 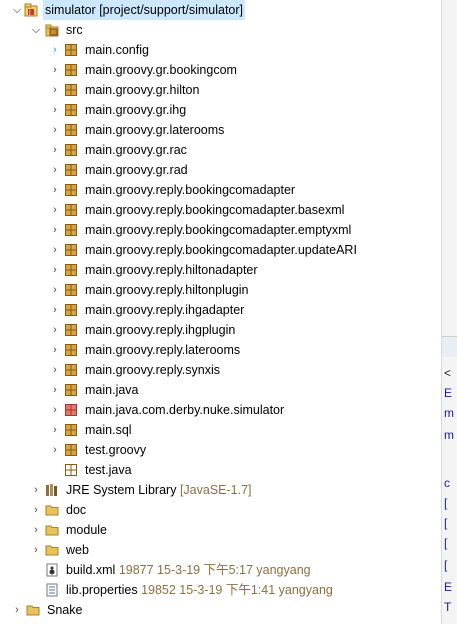 I want to click on project-label: simulator [project/support/simulator], so click(x=144, y=10).